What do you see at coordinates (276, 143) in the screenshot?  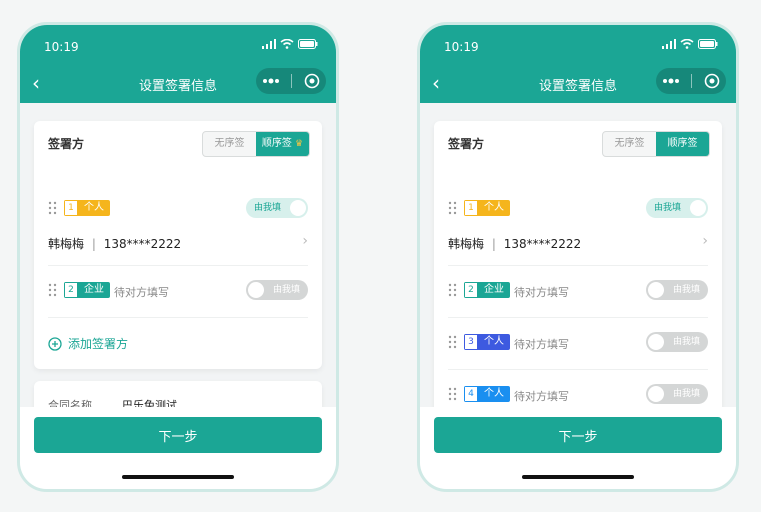 I see `ordered-option-label: 顺序签` at bounding box center [276, 143].